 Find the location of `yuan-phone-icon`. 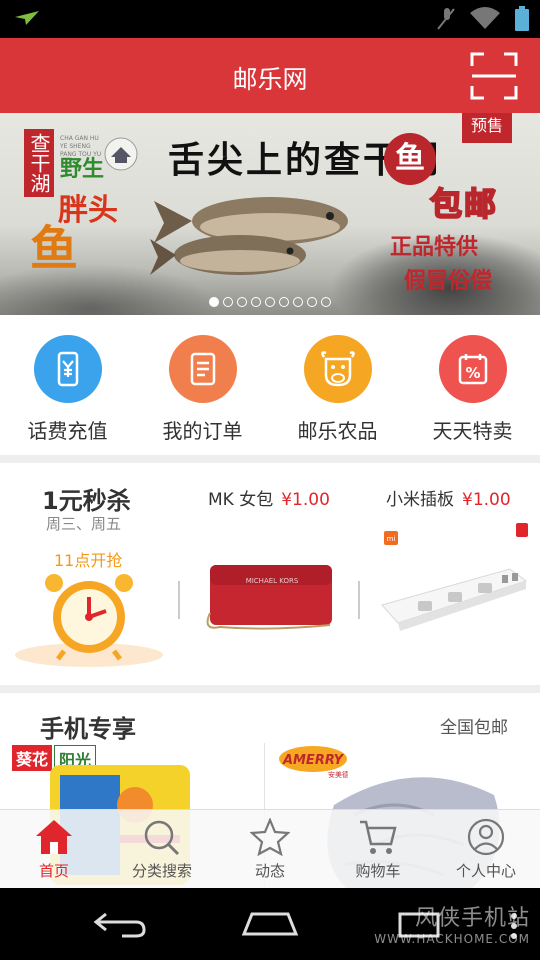

yuan-phone-icon is located at coordinates (67, 369).